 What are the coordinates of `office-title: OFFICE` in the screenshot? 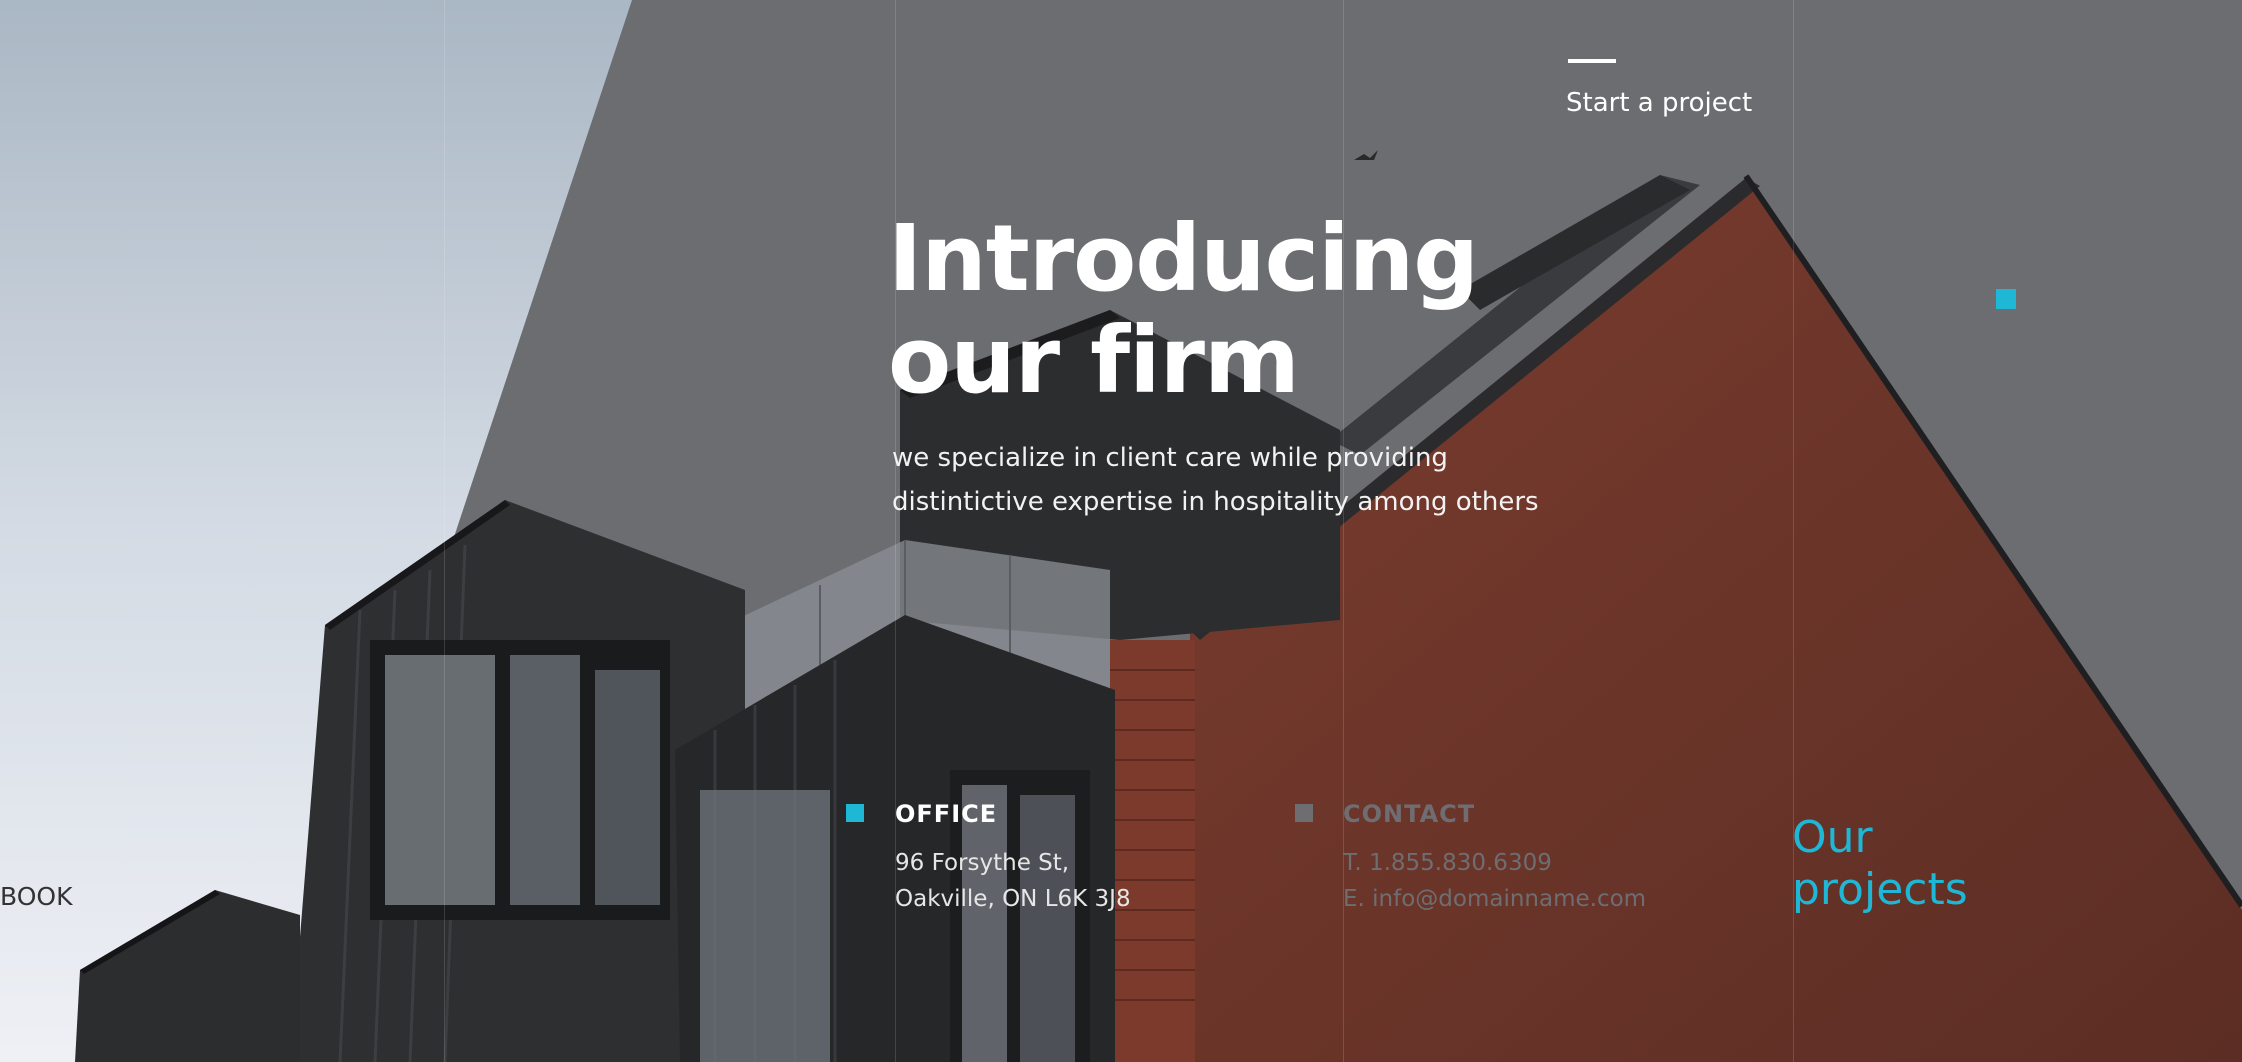 It's located at (946, 814).